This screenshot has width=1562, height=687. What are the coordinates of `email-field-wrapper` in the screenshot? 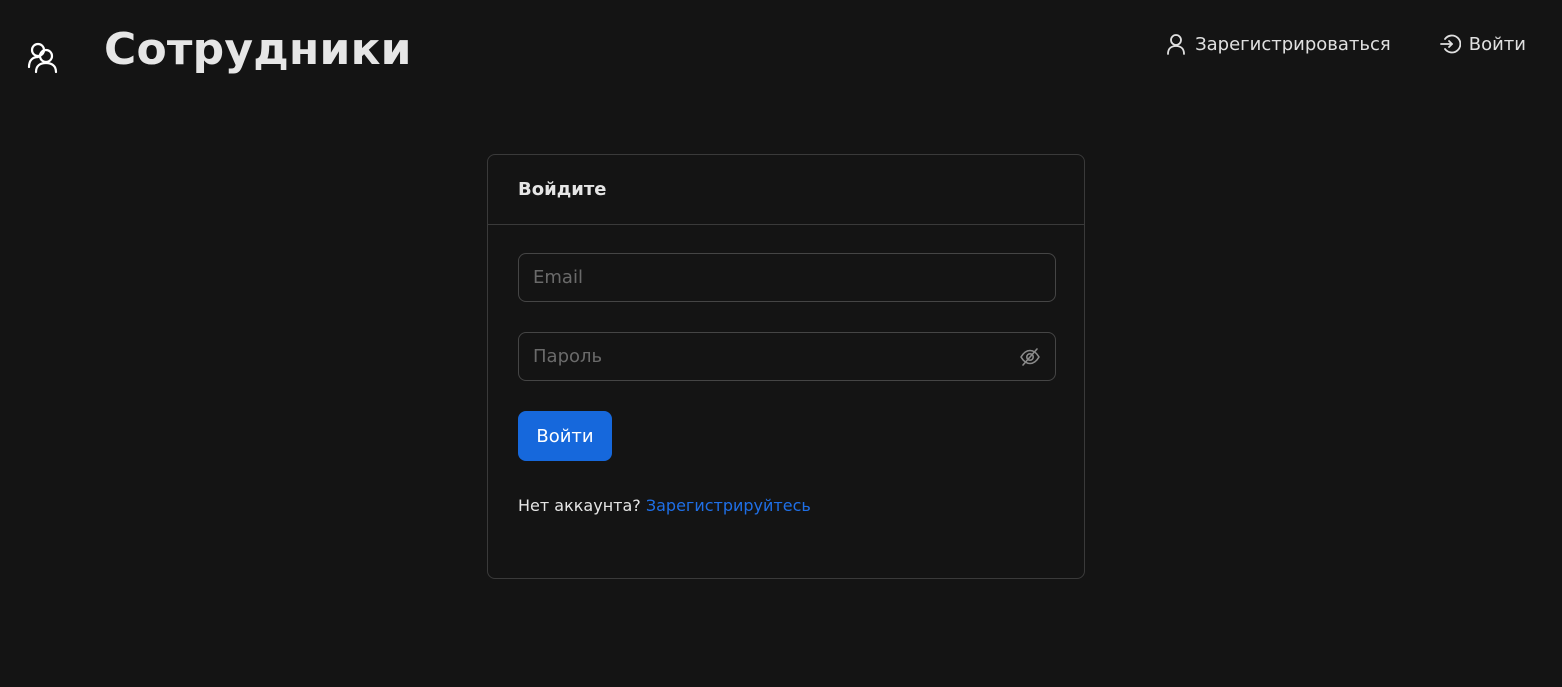 It's located at (787, 277).